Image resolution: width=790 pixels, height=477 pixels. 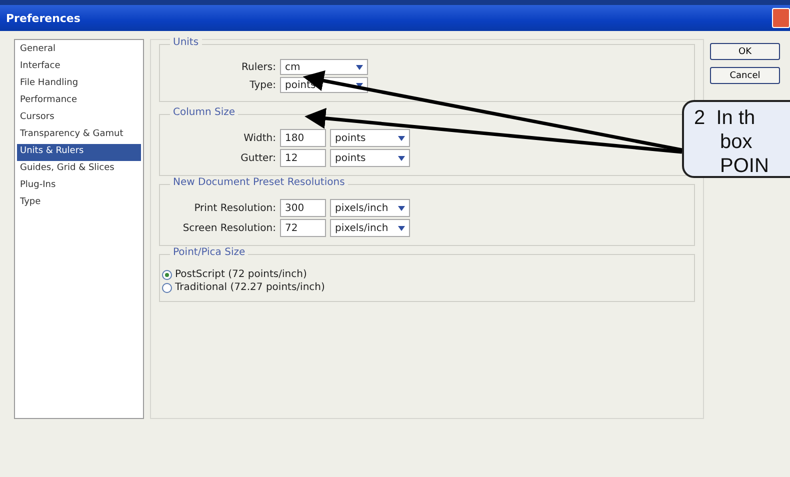 What do you see at coordinates (79, 118) in the screenshot?
I see `sidebar-item: Cursors` at bounding box center [79, 118].